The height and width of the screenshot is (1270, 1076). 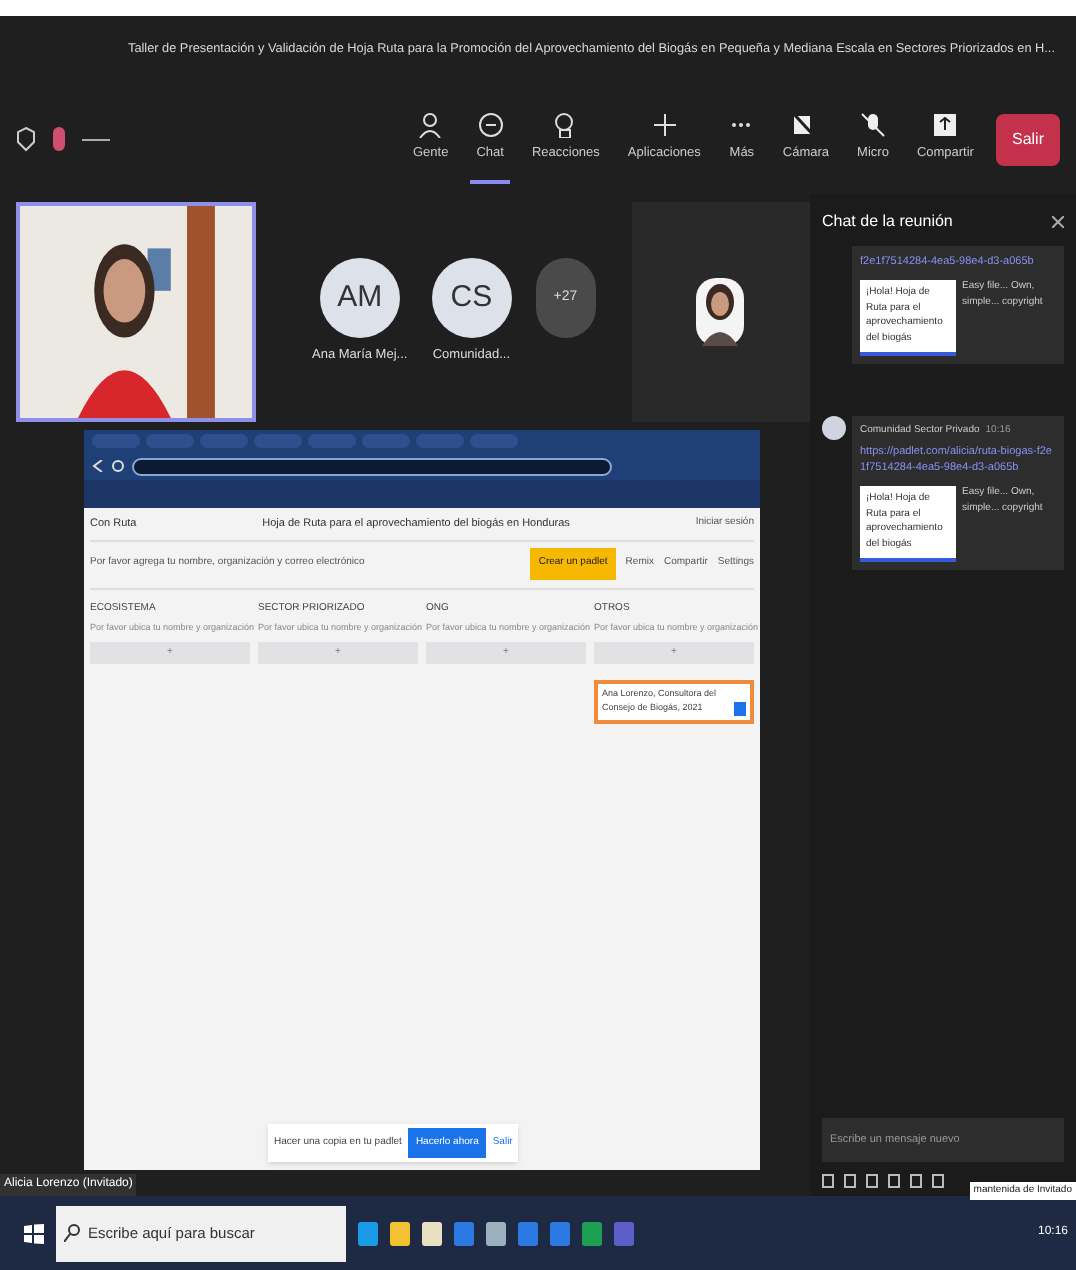 What do you see at coordinates (34, 1233) in the screenshot?
I see `windows-icon` at bounding box center [34, 1233].